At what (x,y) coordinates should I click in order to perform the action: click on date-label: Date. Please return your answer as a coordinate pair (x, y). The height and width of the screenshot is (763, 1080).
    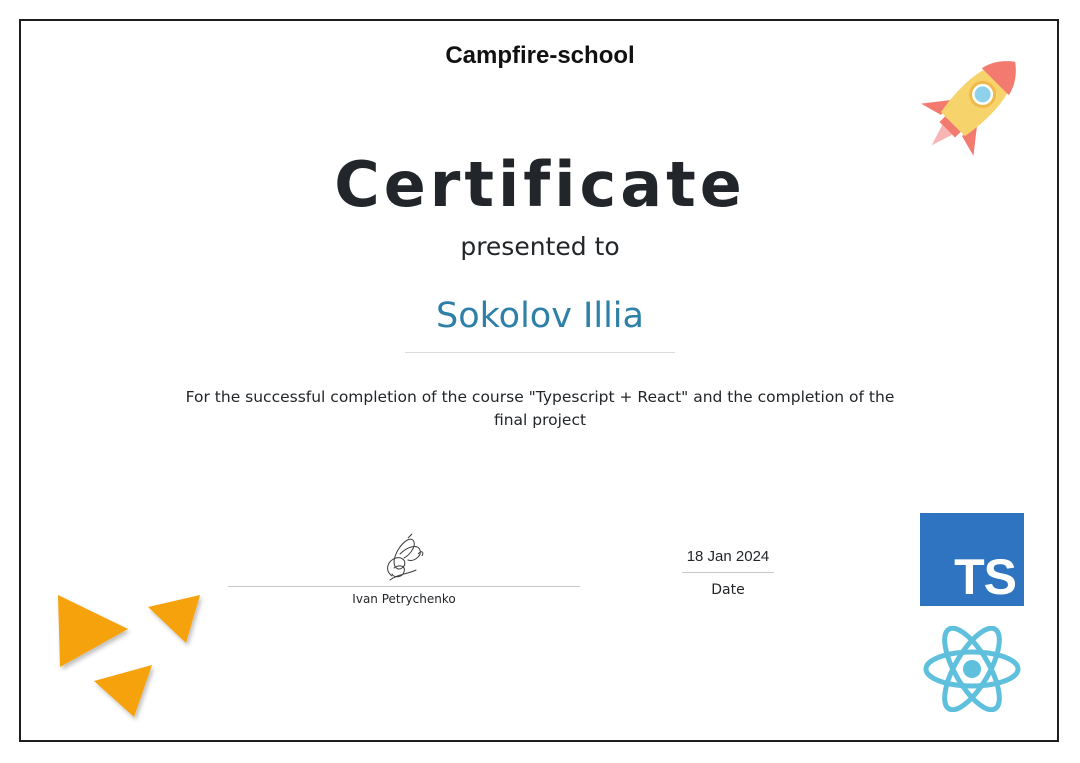
    Looking at the image, I should click on (728, 590).